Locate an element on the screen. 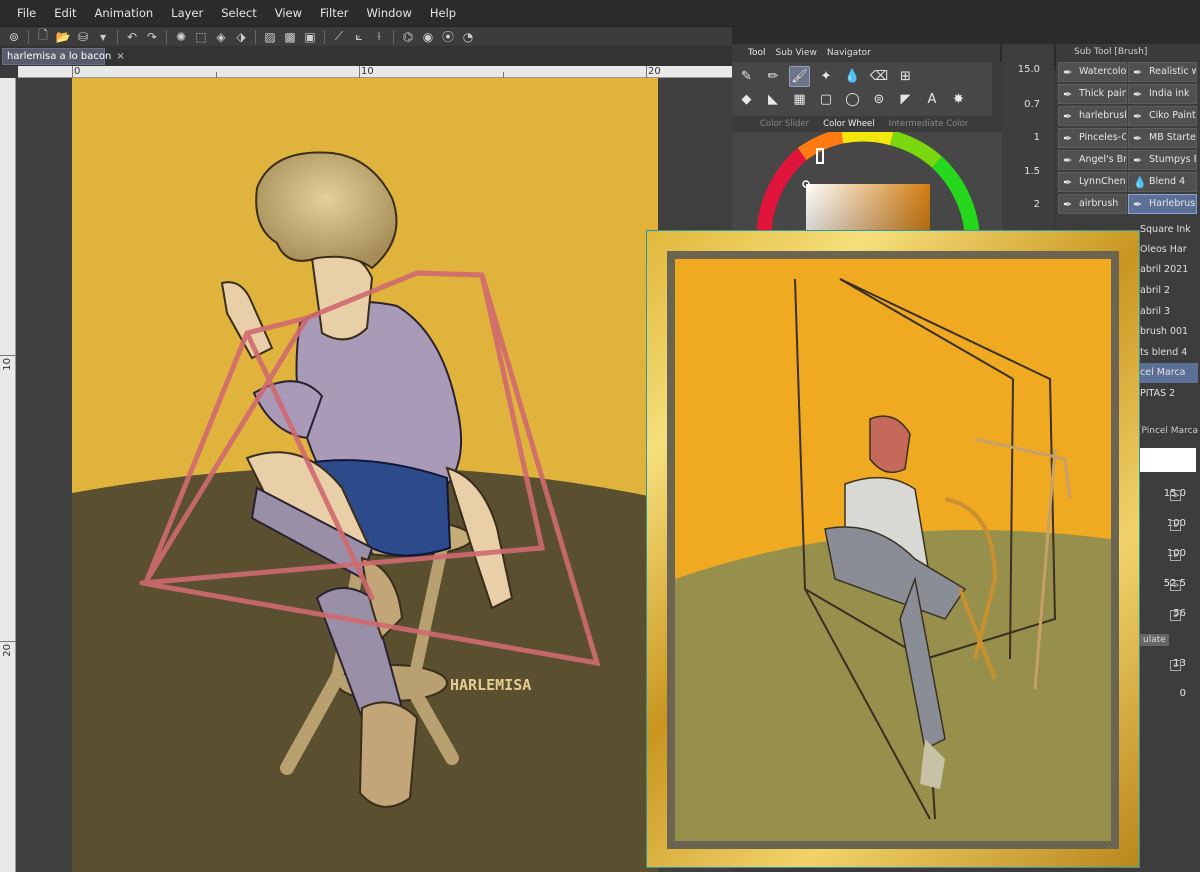  menu-file: File is located at coordinates (26, 13).